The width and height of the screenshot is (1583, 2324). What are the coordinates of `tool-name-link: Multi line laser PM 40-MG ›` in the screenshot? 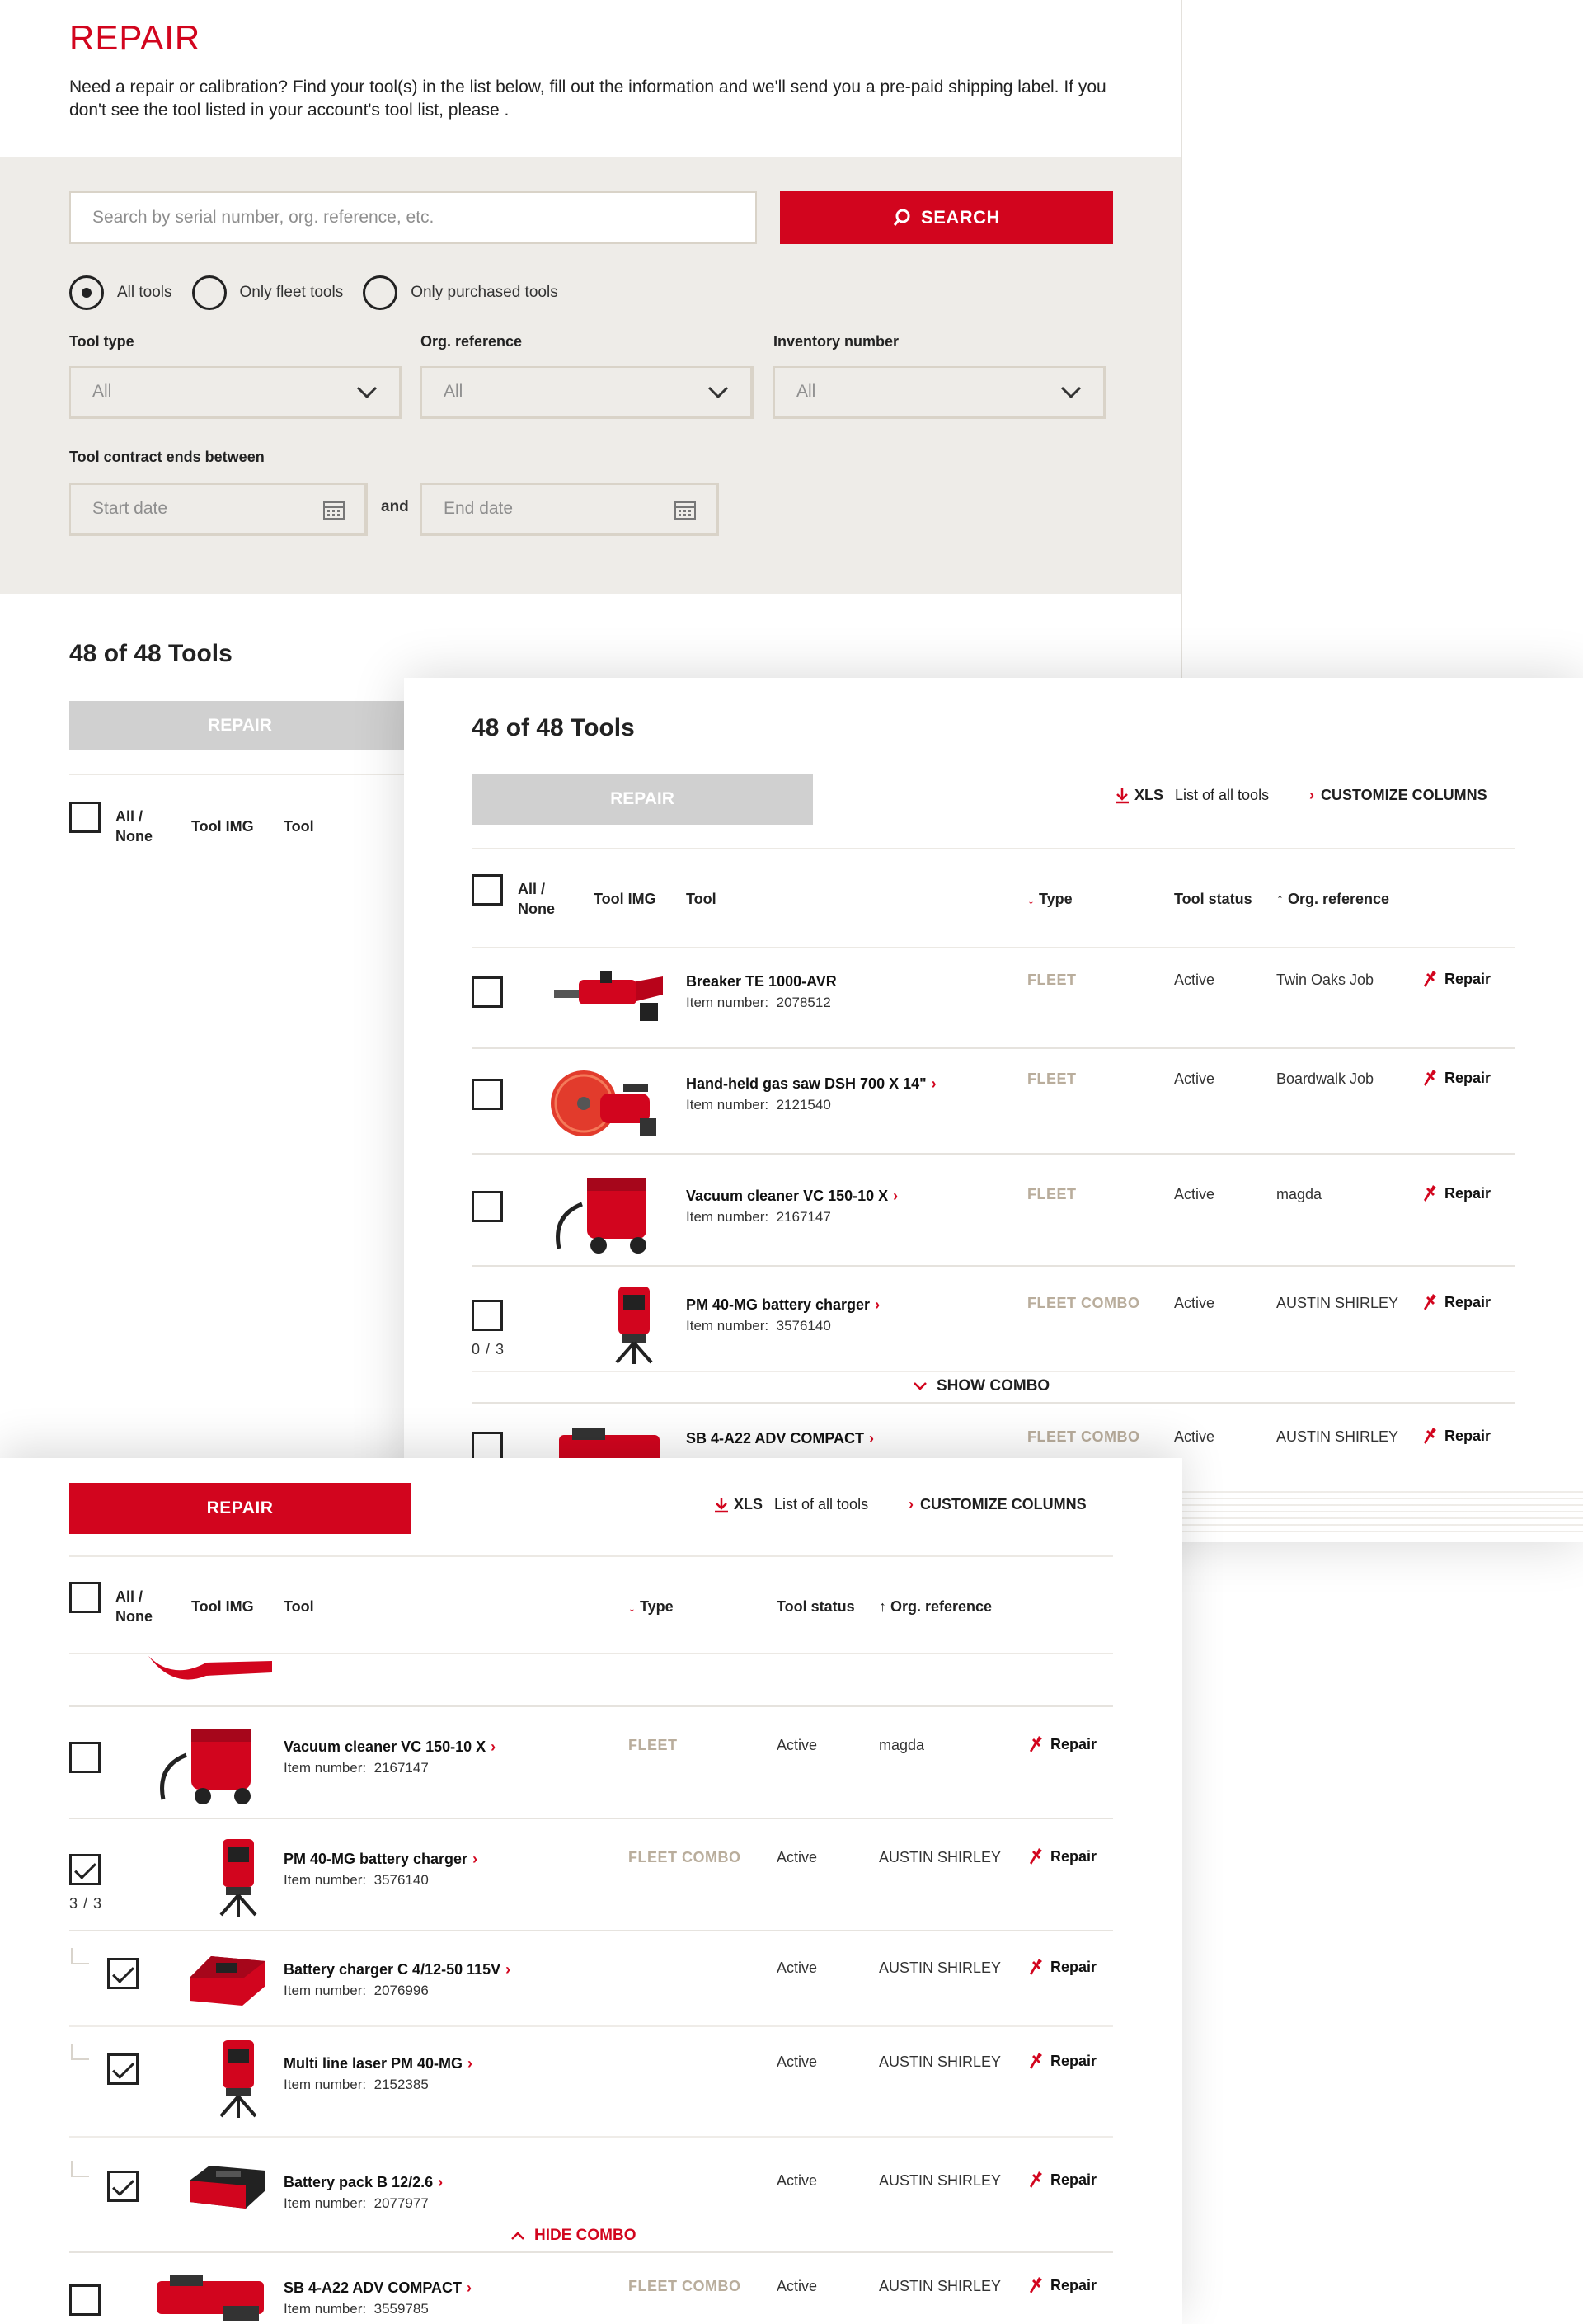 It's located at (378, 2063).